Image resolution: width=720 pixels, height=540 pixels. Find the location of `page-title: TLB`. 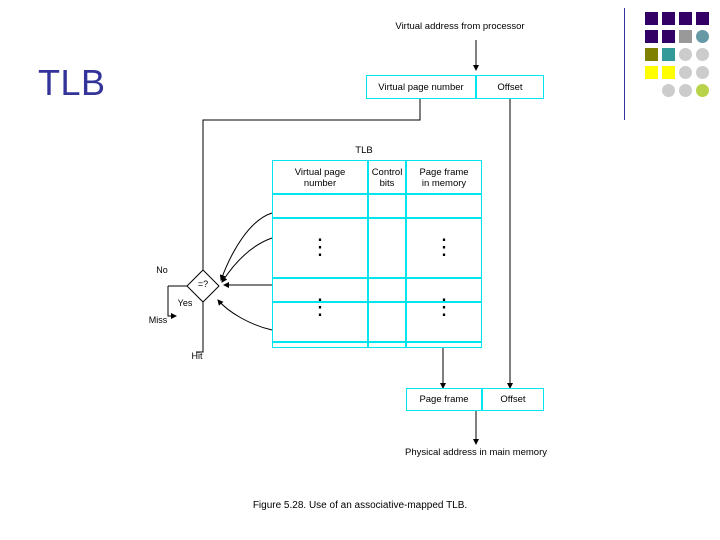

page-title: TLB is located at coordinates (72, 82).